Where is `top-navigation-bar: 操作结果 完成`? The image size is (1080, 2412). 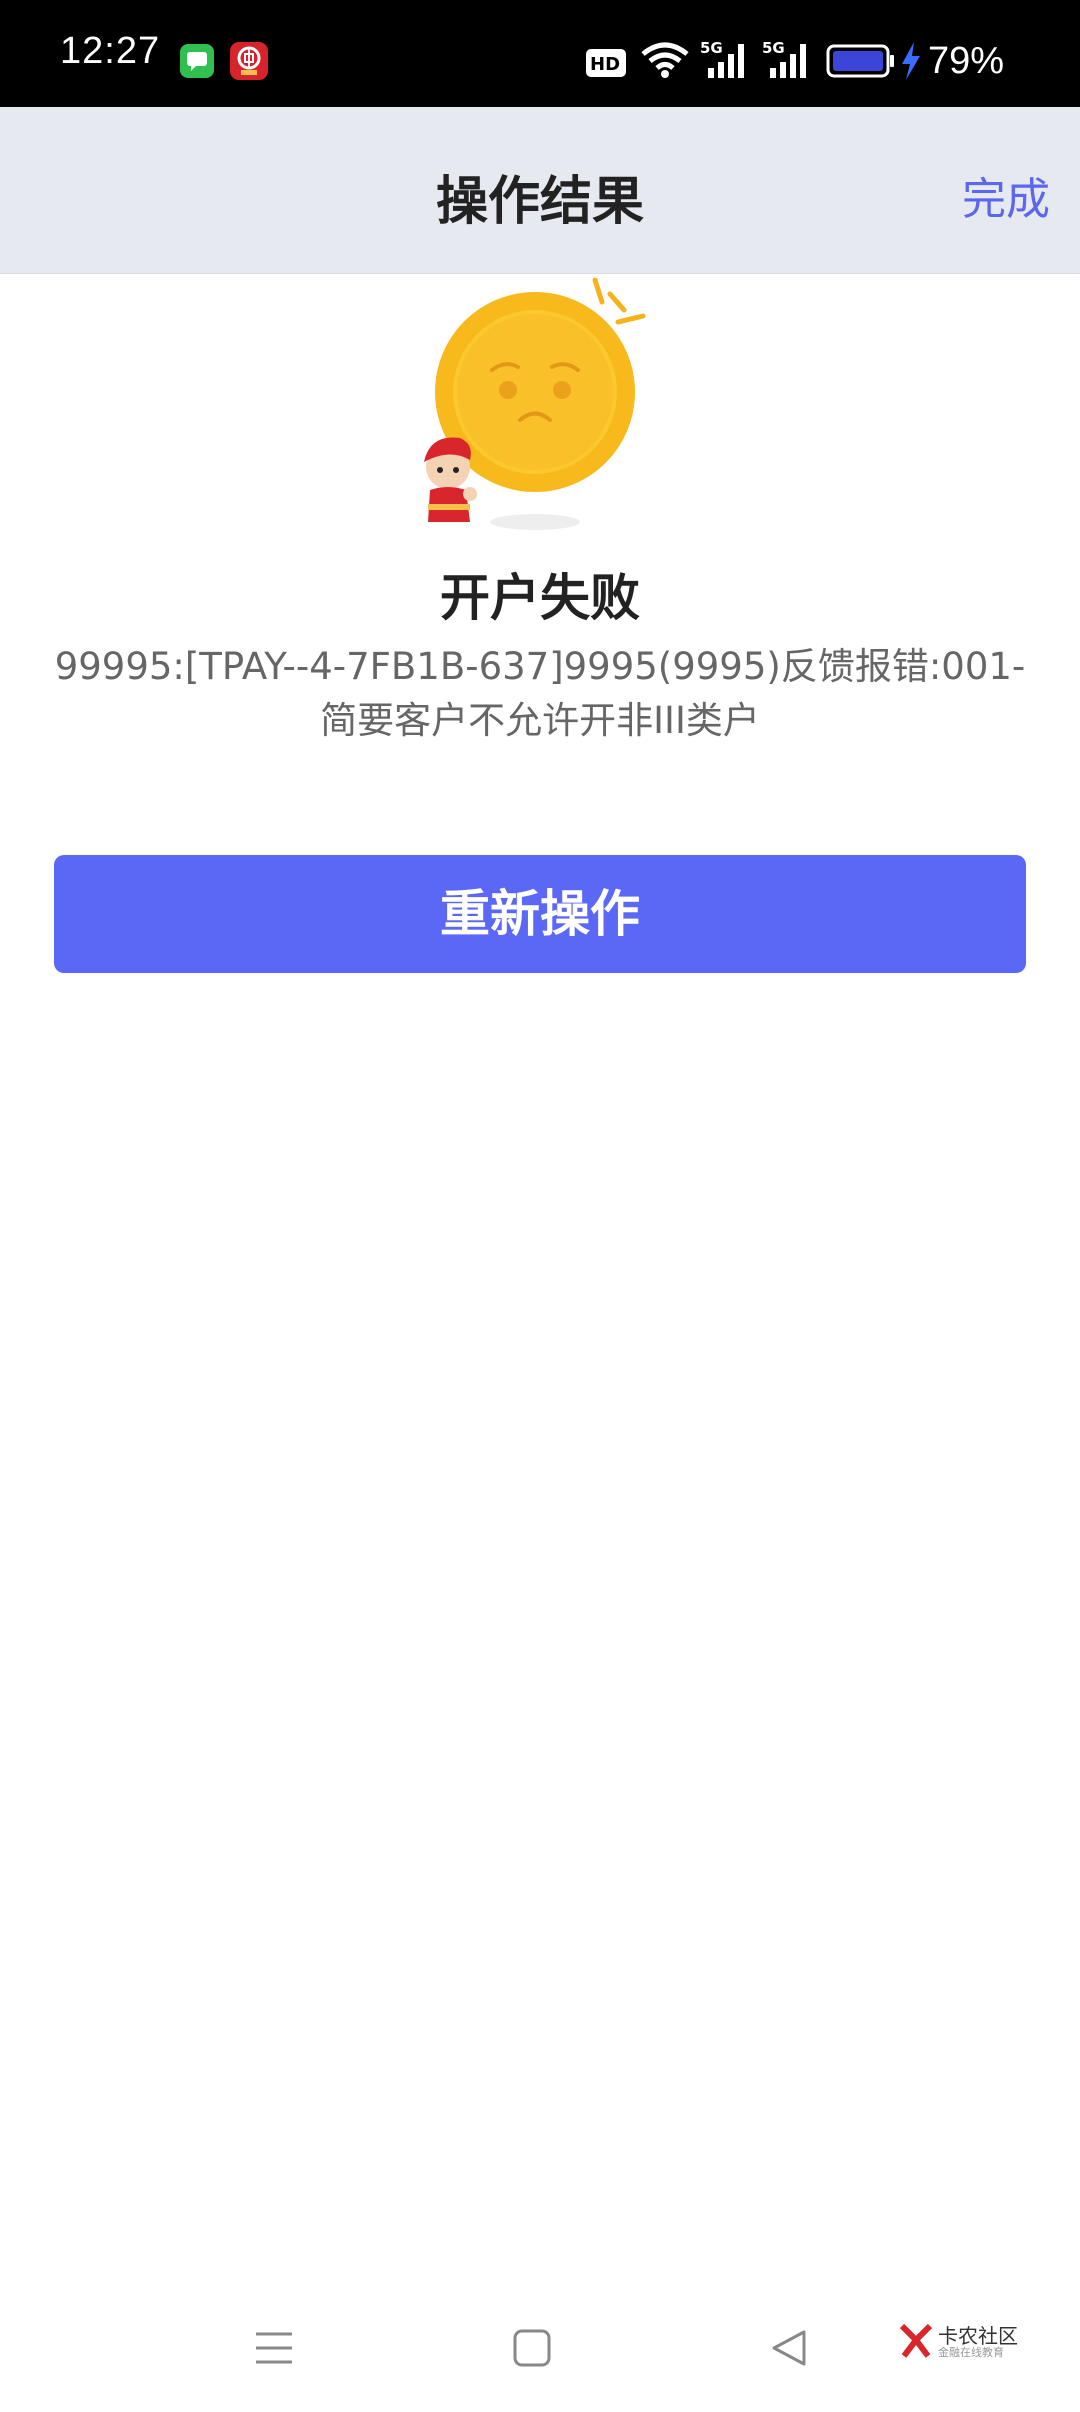 top-navigation-bar: 操作结果 完成 is located at coordinates (540, 190).